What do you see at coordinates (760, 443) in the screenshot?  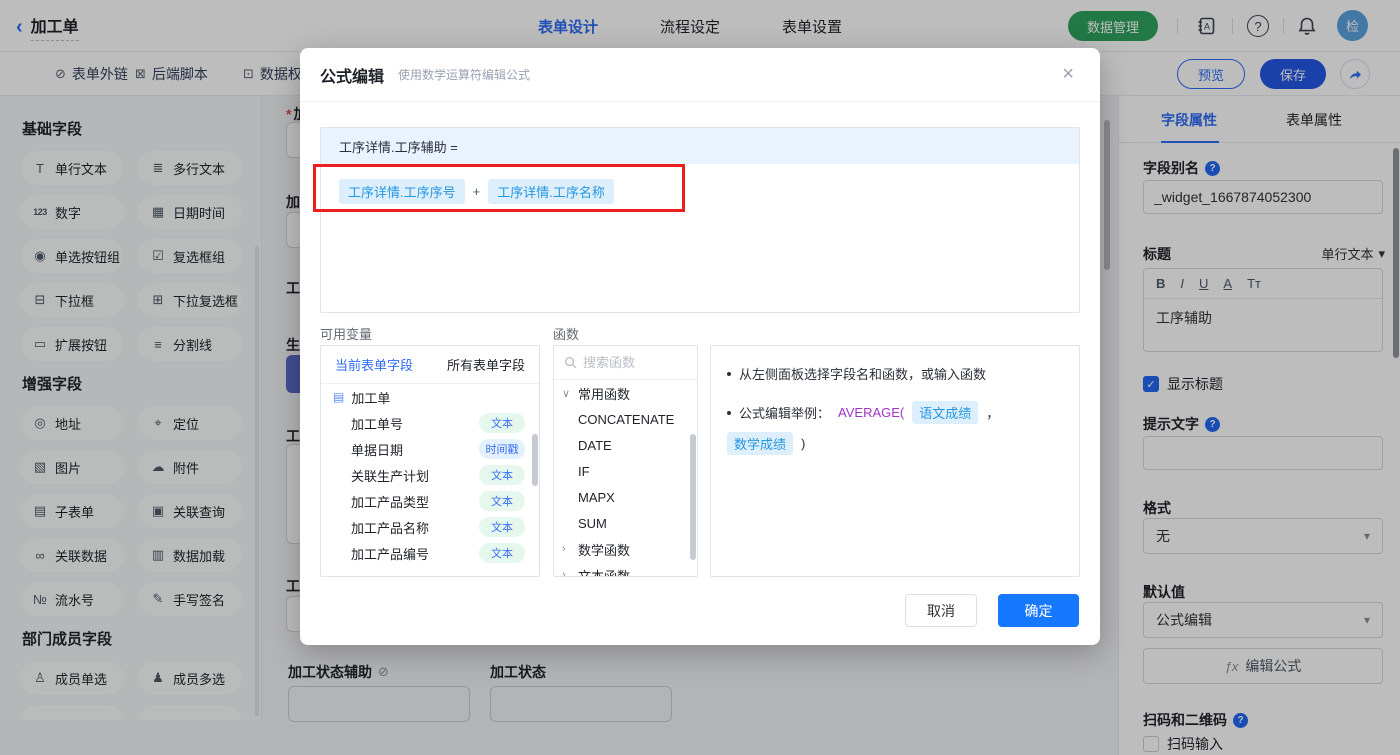 I see `example-chip: 数学成绩` at bounding box center [760, 443].